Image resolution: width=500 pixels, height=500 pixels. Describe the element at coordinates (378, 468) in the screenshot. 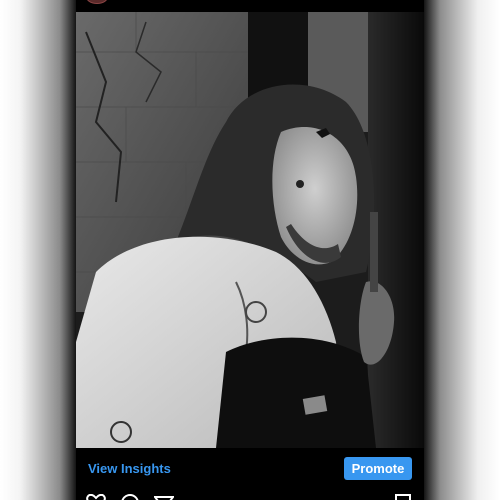

I see `promote-button: Promote` at that location.